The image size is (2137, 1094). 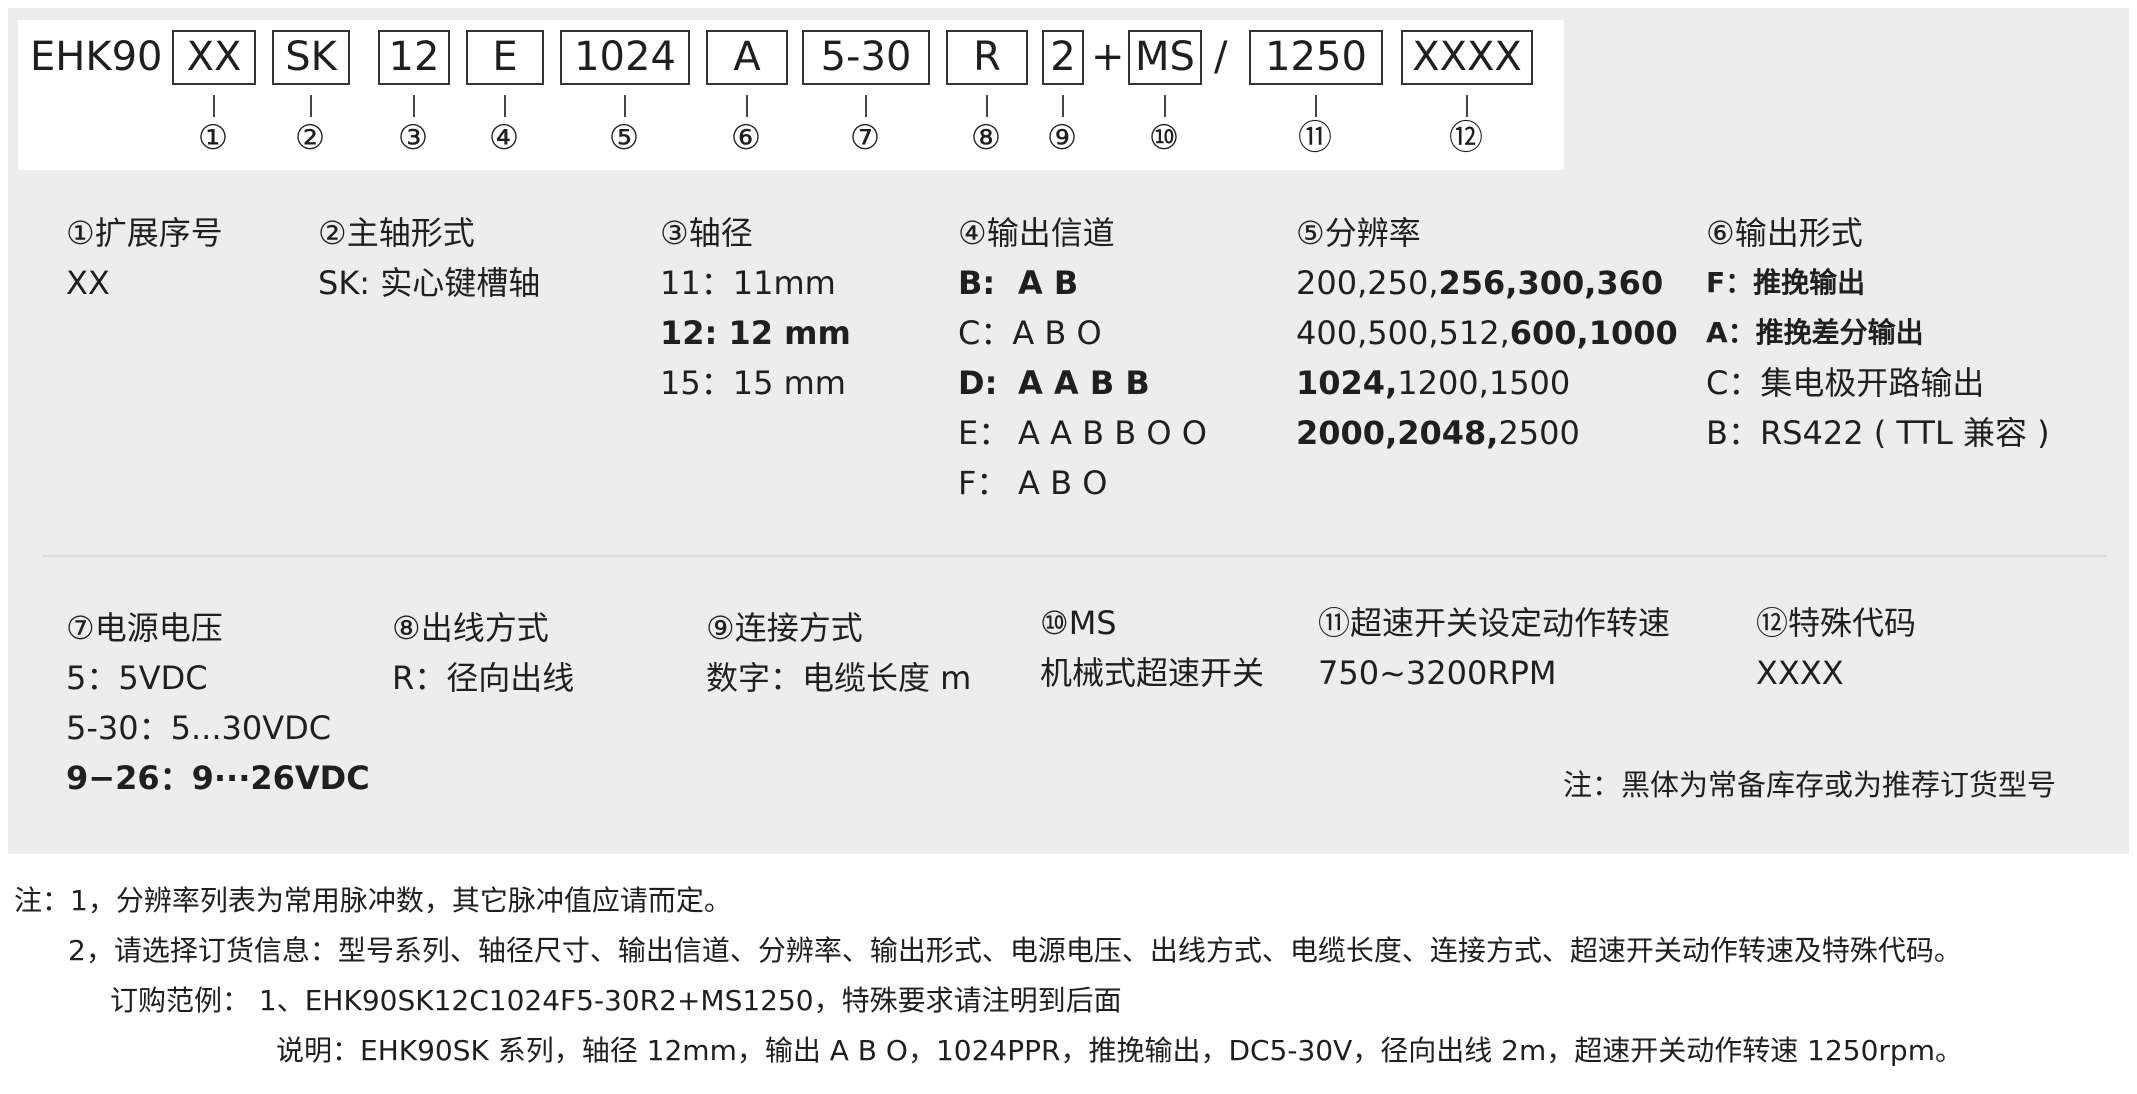 What do you see at coordinates (1836, 648) in the screenshot?
I see `section-special-code: ⑫特殊代码 XXXX` at bounding box center [1836, 648].